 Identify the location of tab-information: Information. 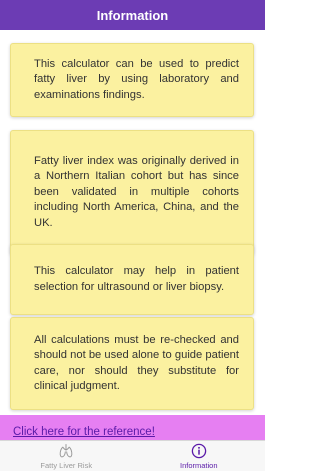
(199, 456).